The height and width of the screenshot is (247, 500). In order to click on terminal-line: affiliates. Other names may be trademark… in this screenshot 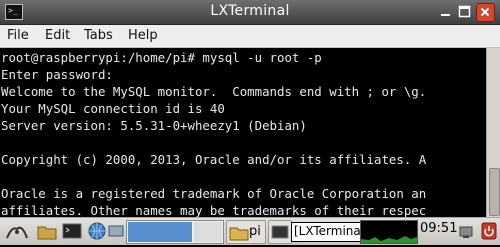, I will do `click(214, 210)`.